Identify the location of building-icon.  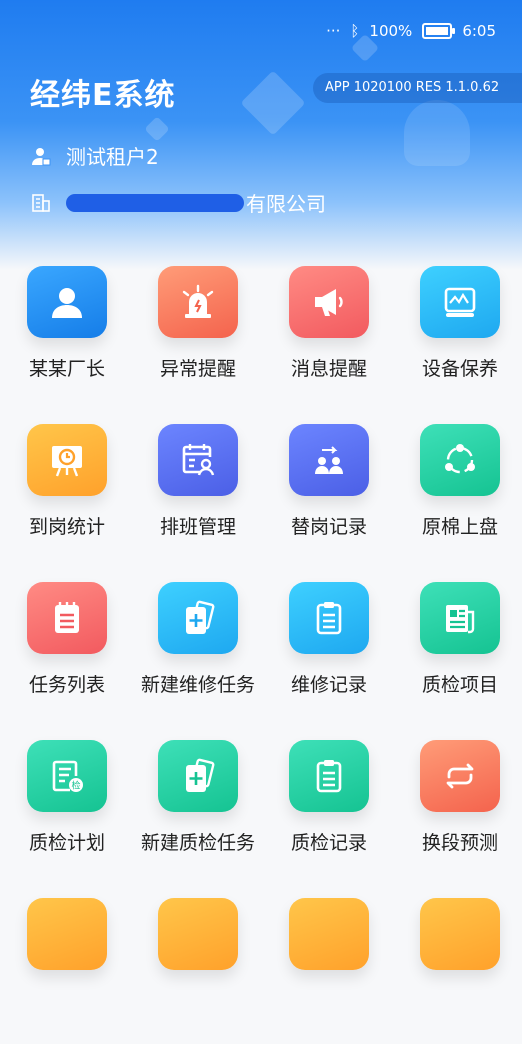
(41, 203).